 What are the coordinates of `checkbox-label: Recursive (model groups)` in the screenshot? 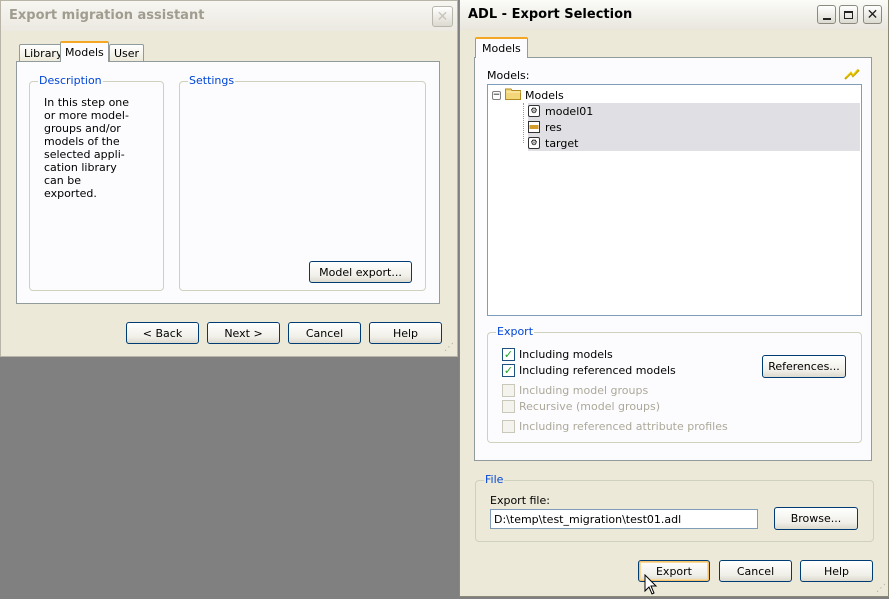 It's located at (590, 406).